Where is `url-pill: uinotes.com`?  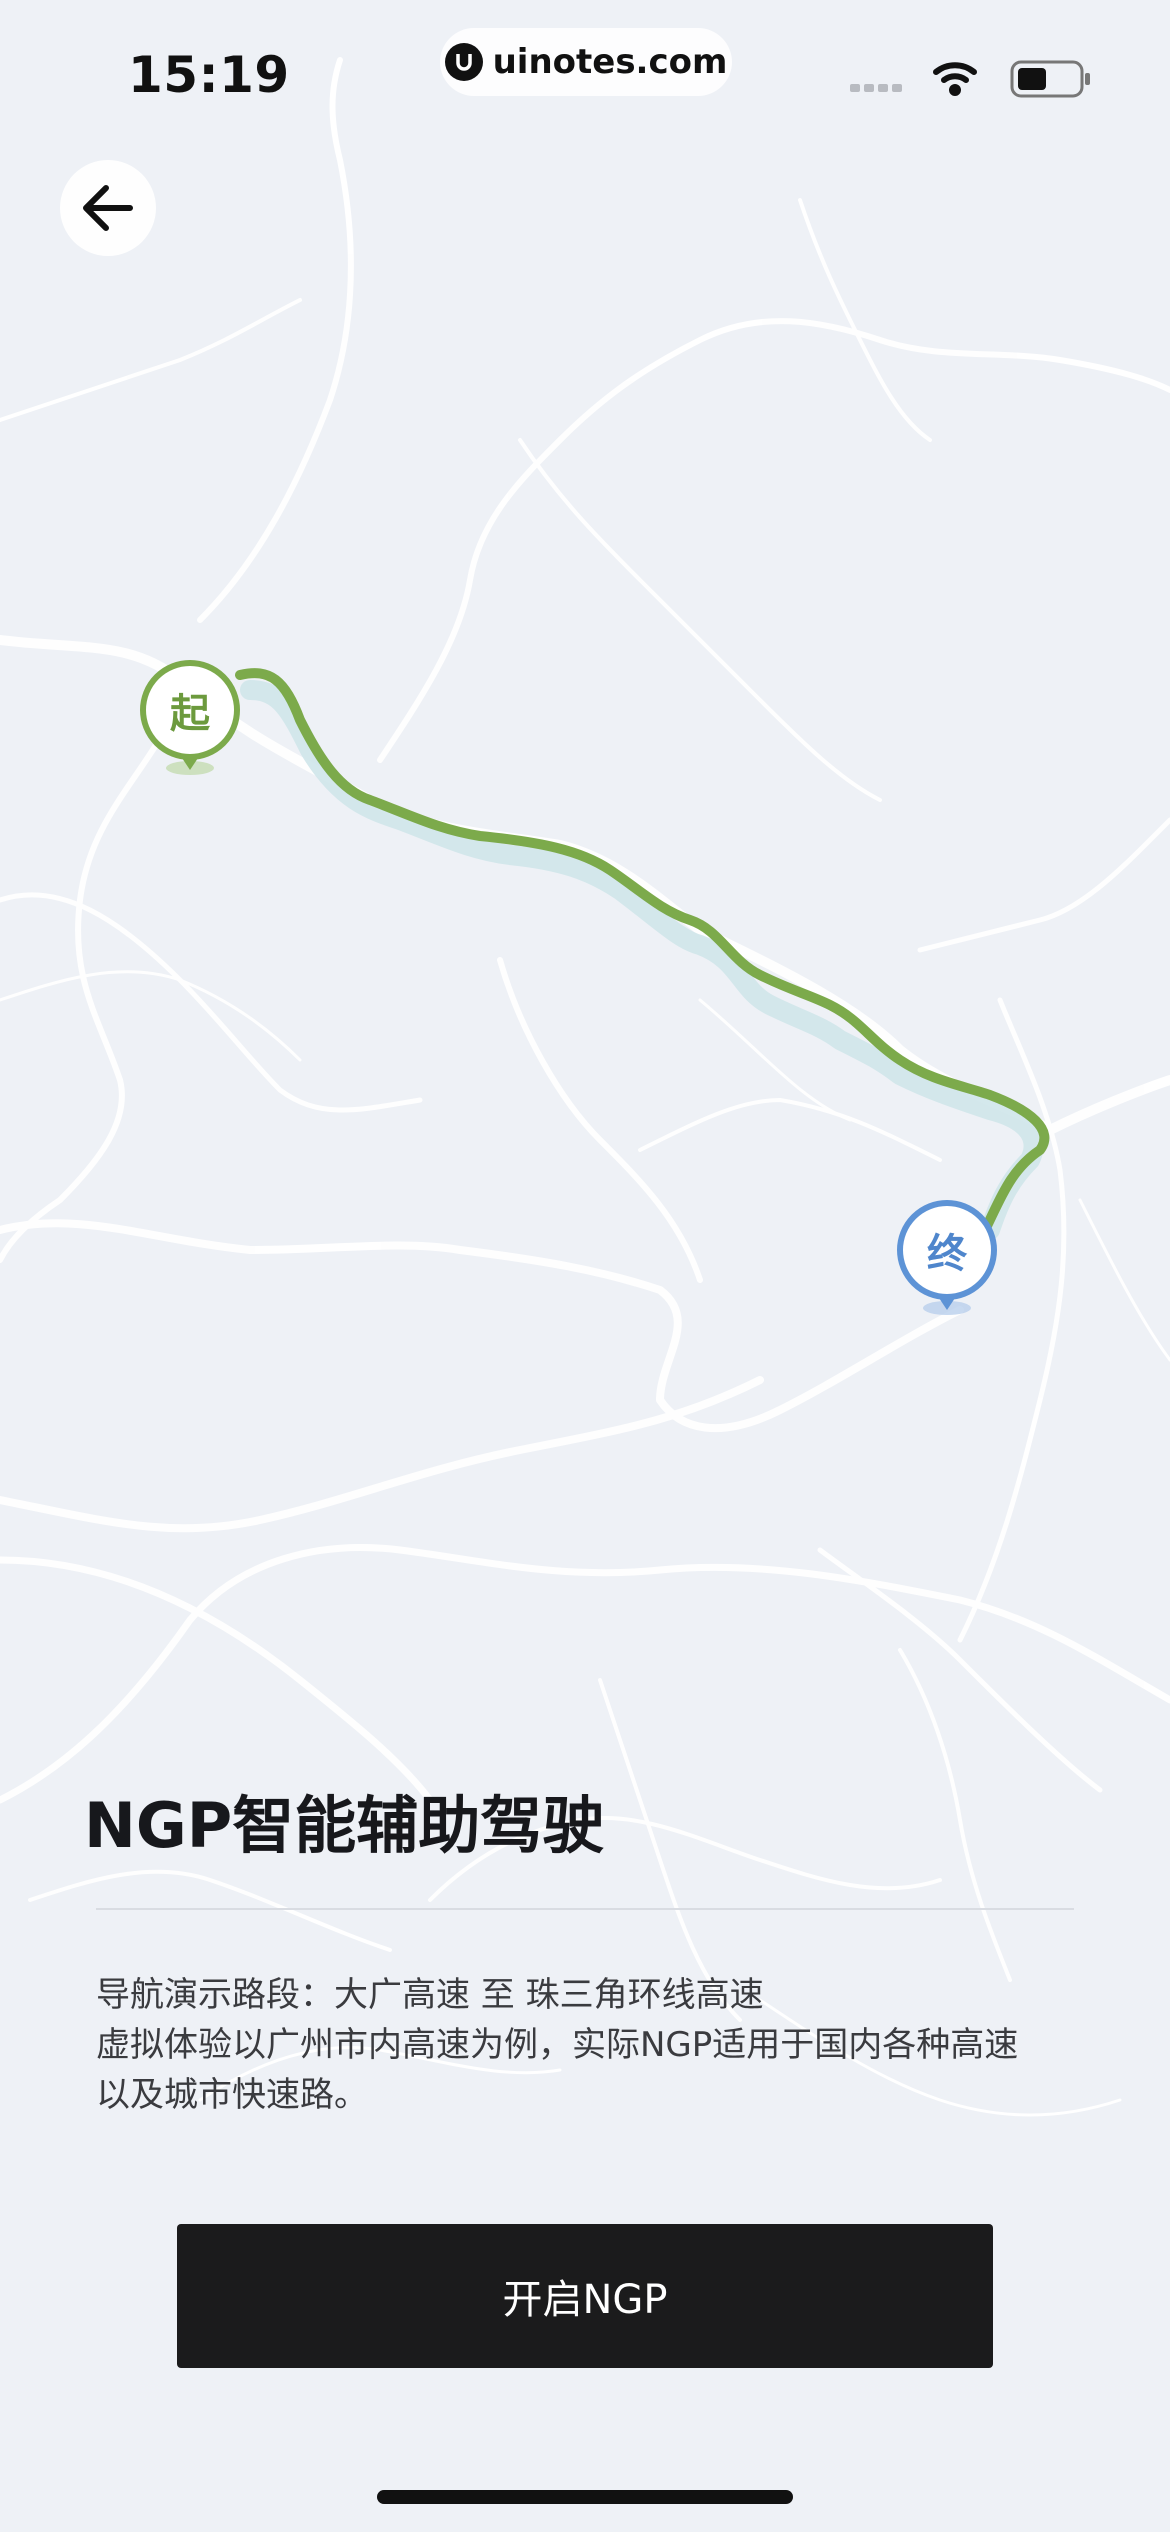
url-pill: uinotes.com is located at coordinates (586, 62).